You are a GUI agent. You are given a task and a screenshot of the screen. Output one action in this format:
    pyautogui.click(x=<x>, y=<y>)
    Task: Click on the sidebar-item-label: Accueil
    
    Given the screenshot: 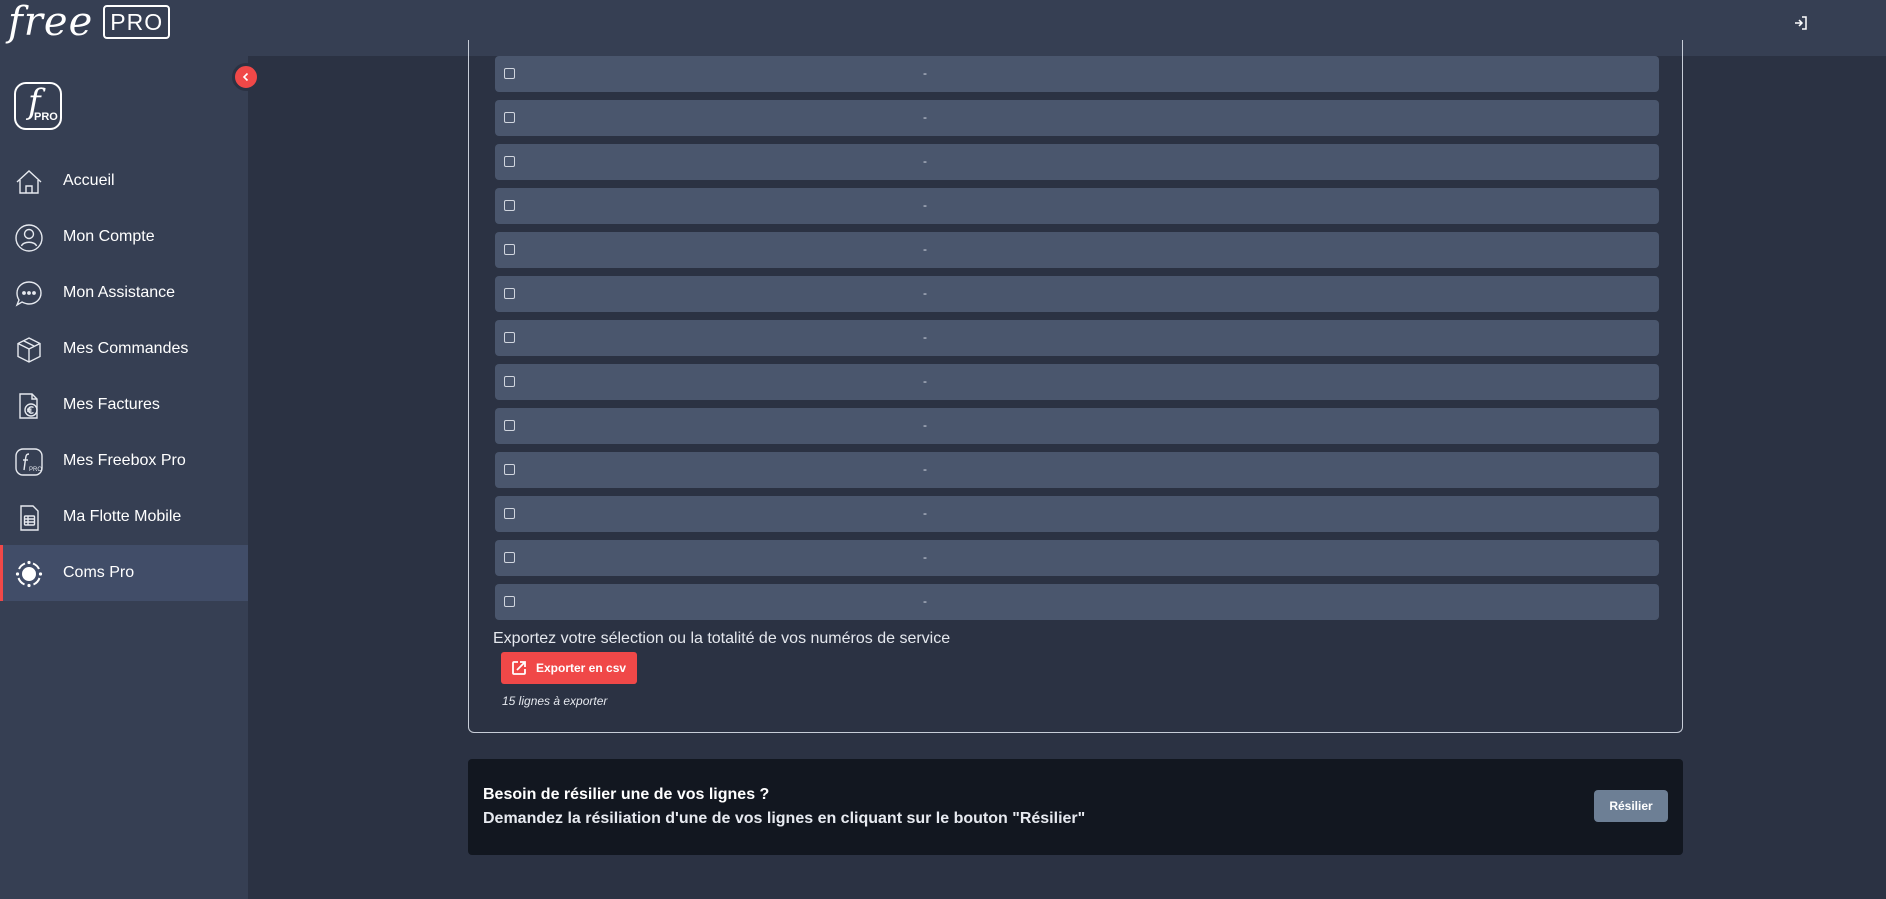 What is the action you would take?
    pyautogui.click(x=89, y=180)
    